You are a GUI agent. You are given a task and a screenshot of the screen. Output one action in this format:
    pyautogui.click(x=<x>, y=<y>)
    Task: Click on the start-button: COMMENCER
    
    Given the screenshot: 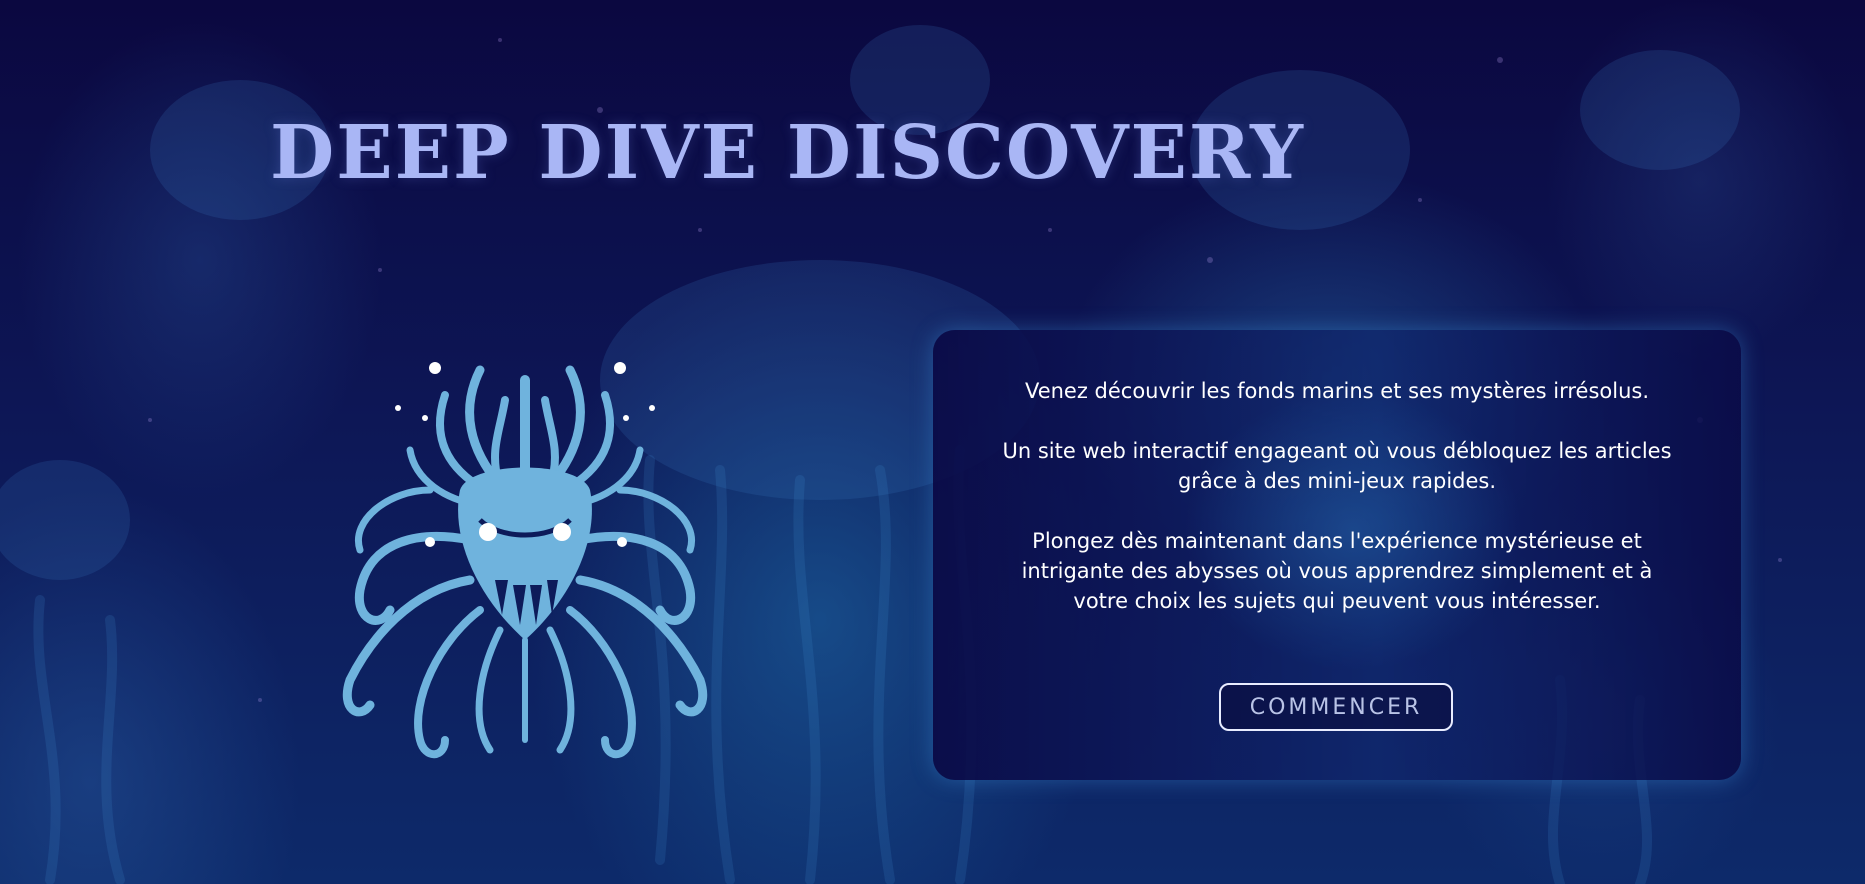 What is the action you would take?
    pyautogui.click(x=1336, y=707)
    